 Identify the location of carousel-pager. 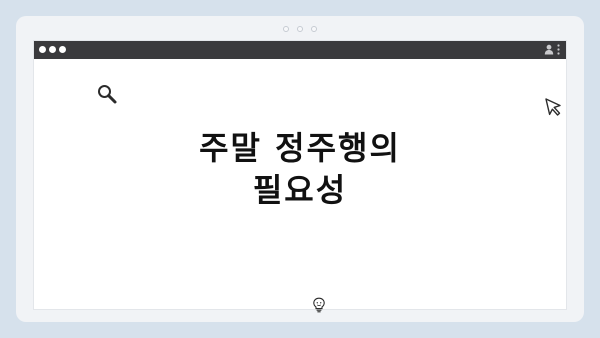
(300, 29).